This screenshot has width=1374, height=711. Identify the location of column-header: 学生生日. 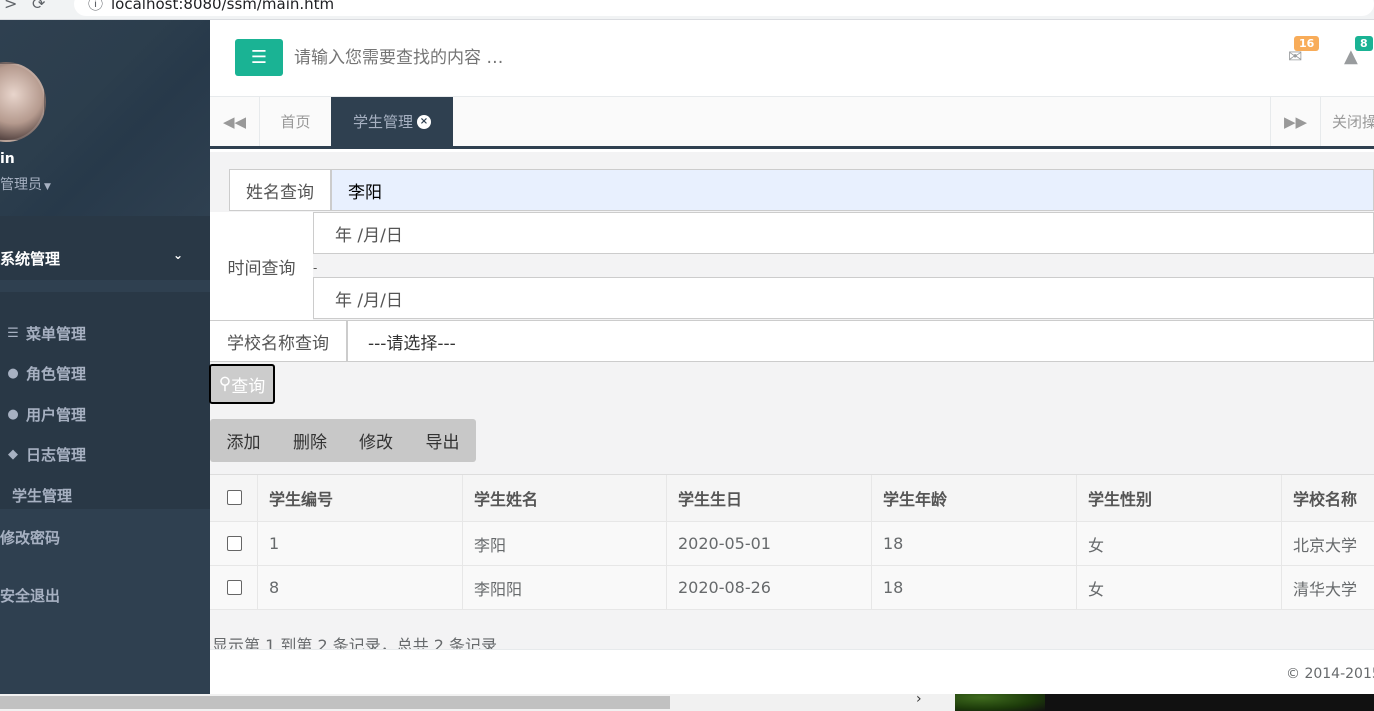
(768, 498).